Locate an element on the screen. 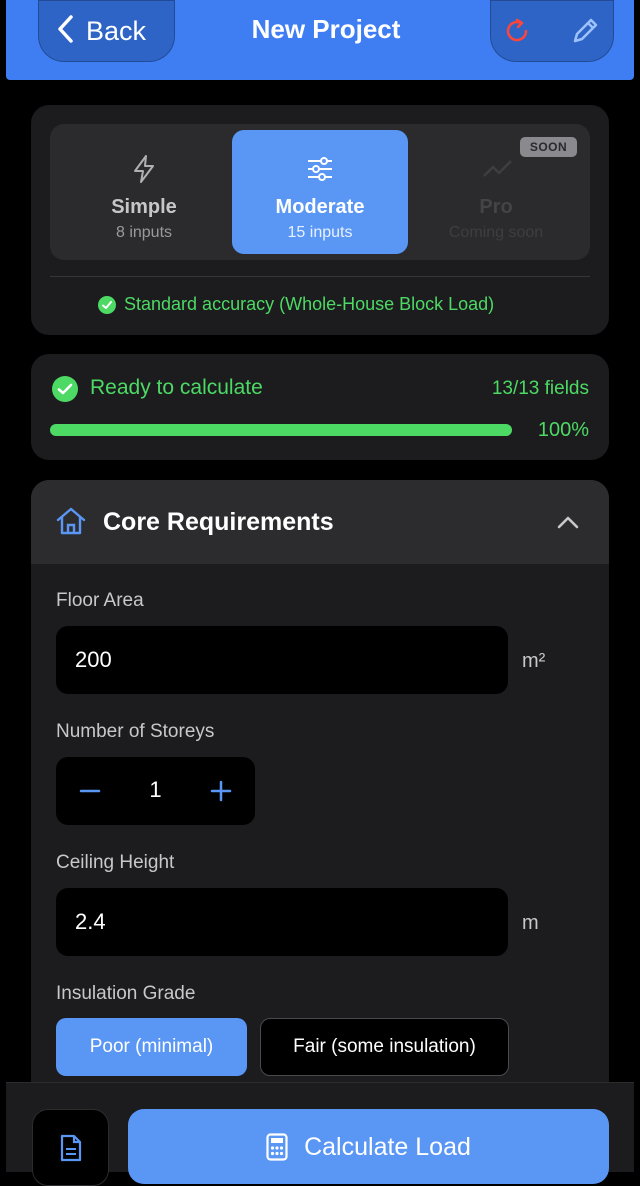 The width and height of the screenshot is (640, 1186). calculate-label: Calculate Load is located at coordinates (387, 1147).